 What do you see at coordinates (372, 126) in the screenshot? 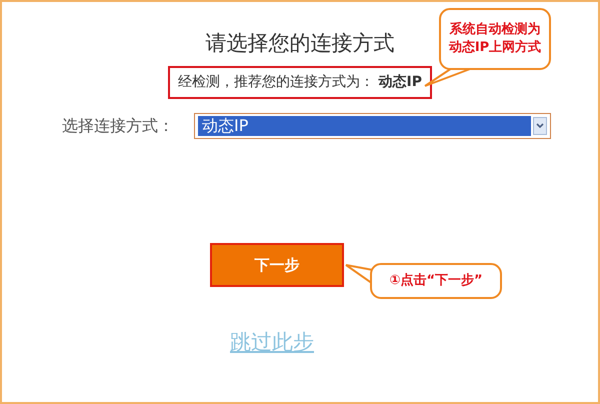
I see `connection-select: 动态IP` at bounding box center [372, 126].